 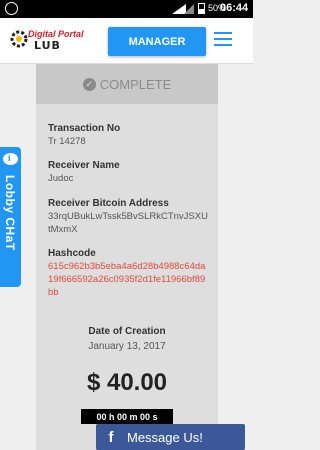 What do you see at coordinates (47, 45) in the screenshot?
I see `logo-text-bottom: LUB` at bounding box center [47, 45].